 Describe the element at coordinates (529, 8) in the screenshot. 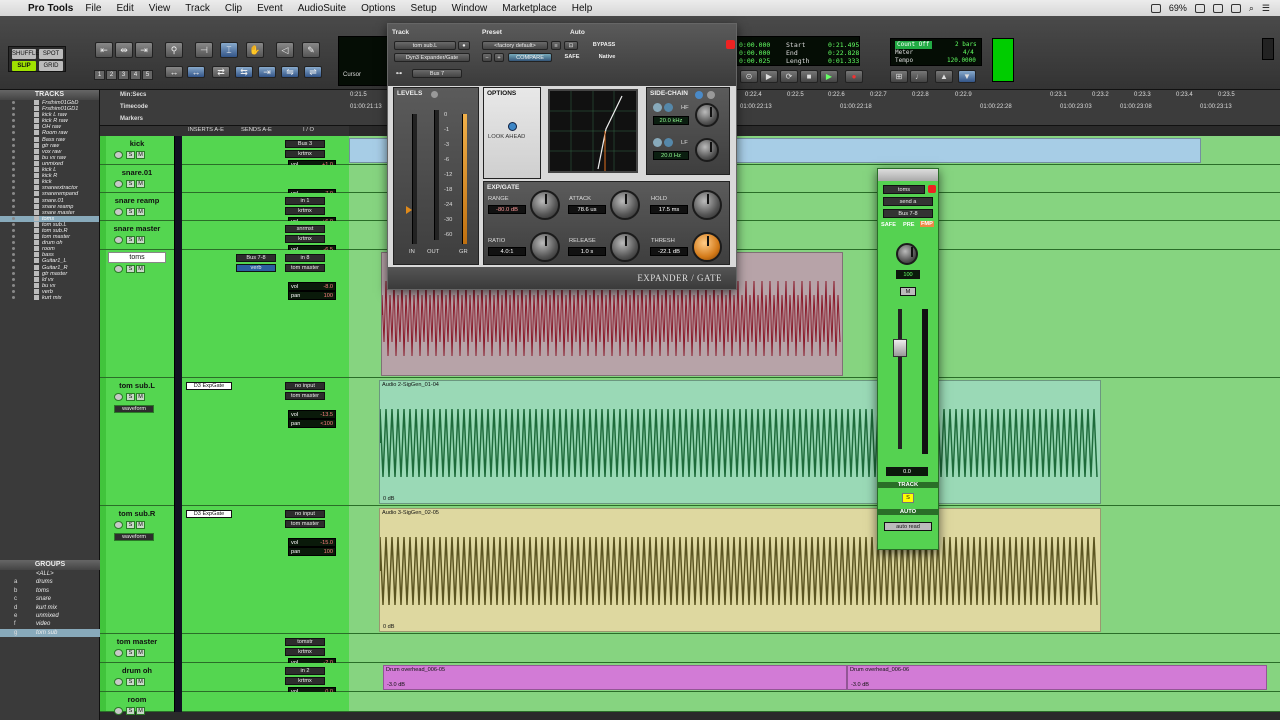

I see `menu-marketplace: Marketplace` at that location.